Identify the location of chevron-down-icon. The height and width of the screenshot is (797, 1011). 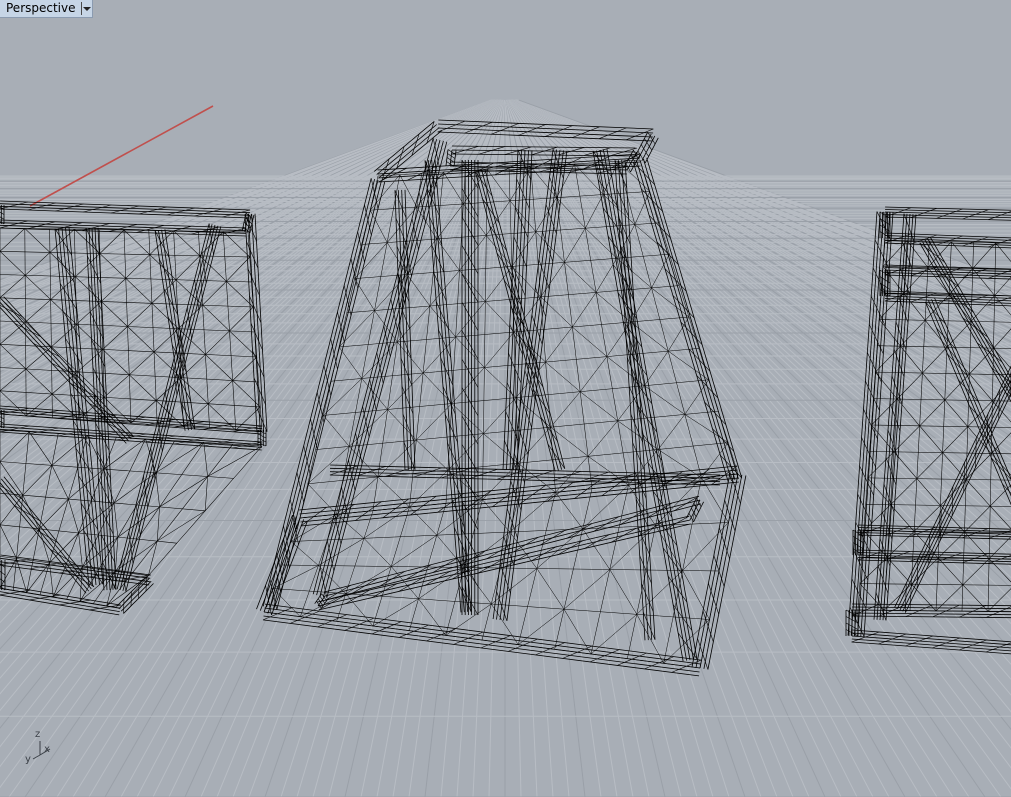
(87, 8).